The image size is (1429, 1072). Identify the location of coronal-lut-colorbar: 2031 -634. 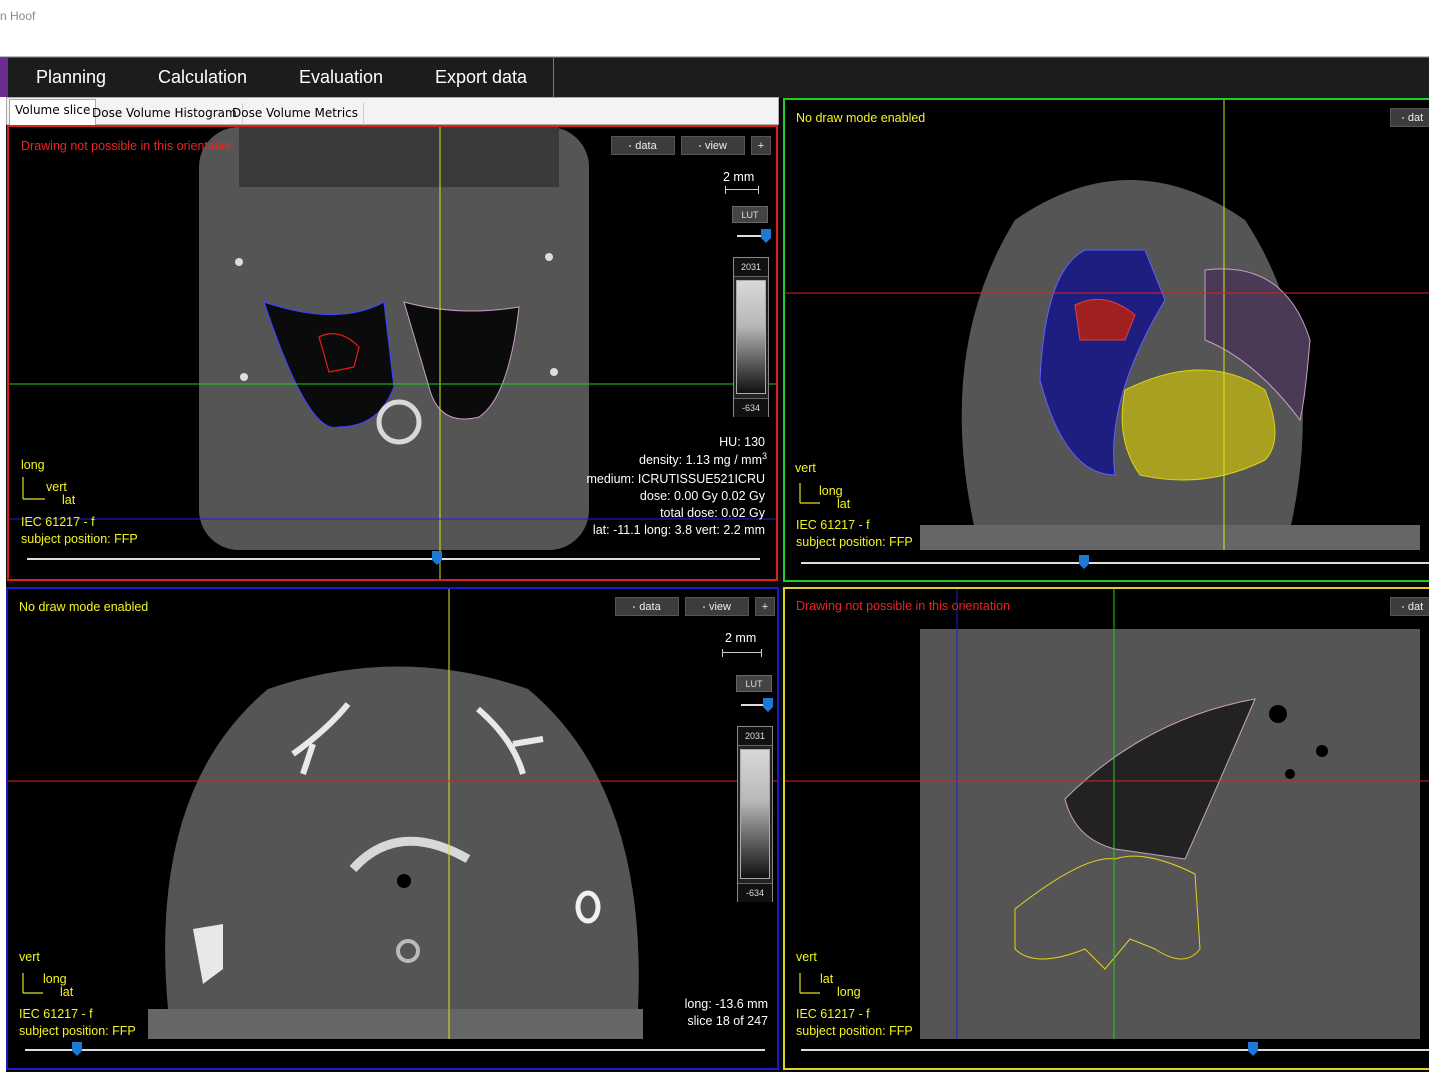
(751, 337).